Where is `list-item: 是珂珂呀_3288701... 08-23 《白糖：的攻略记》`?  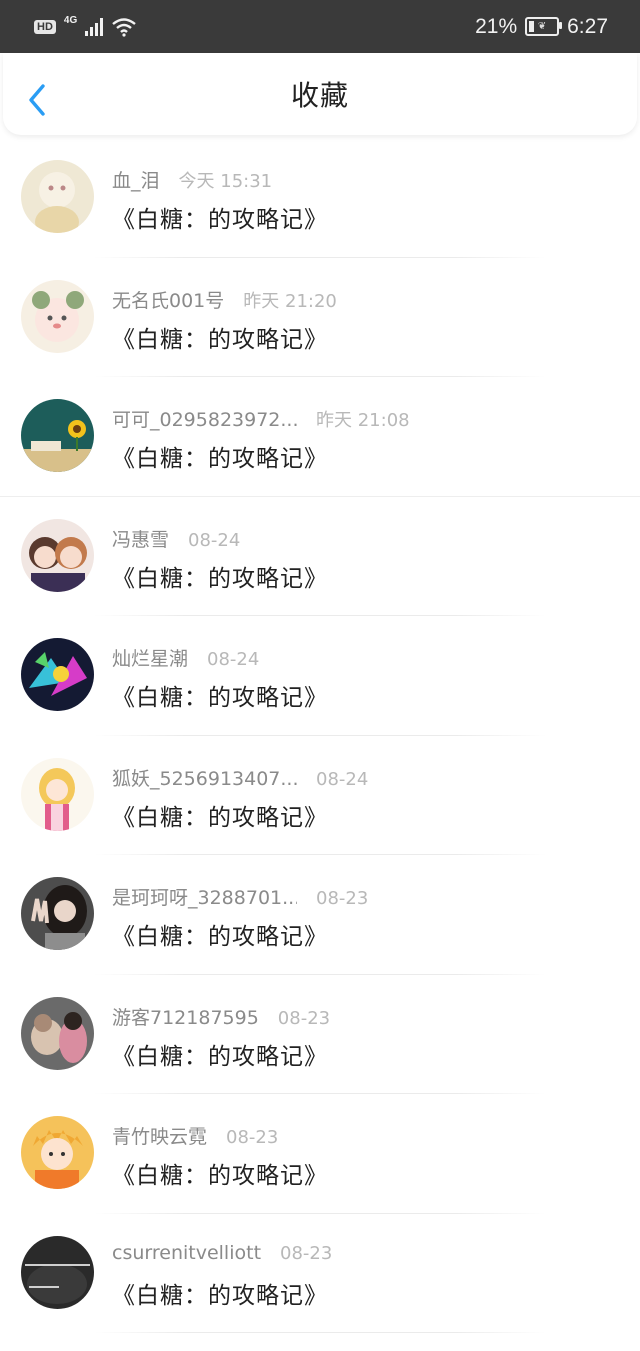
list-item: 是珂珂呀_3288701... 08-23 《白糖：的攻略记》 is located at coordinates (320, 915).